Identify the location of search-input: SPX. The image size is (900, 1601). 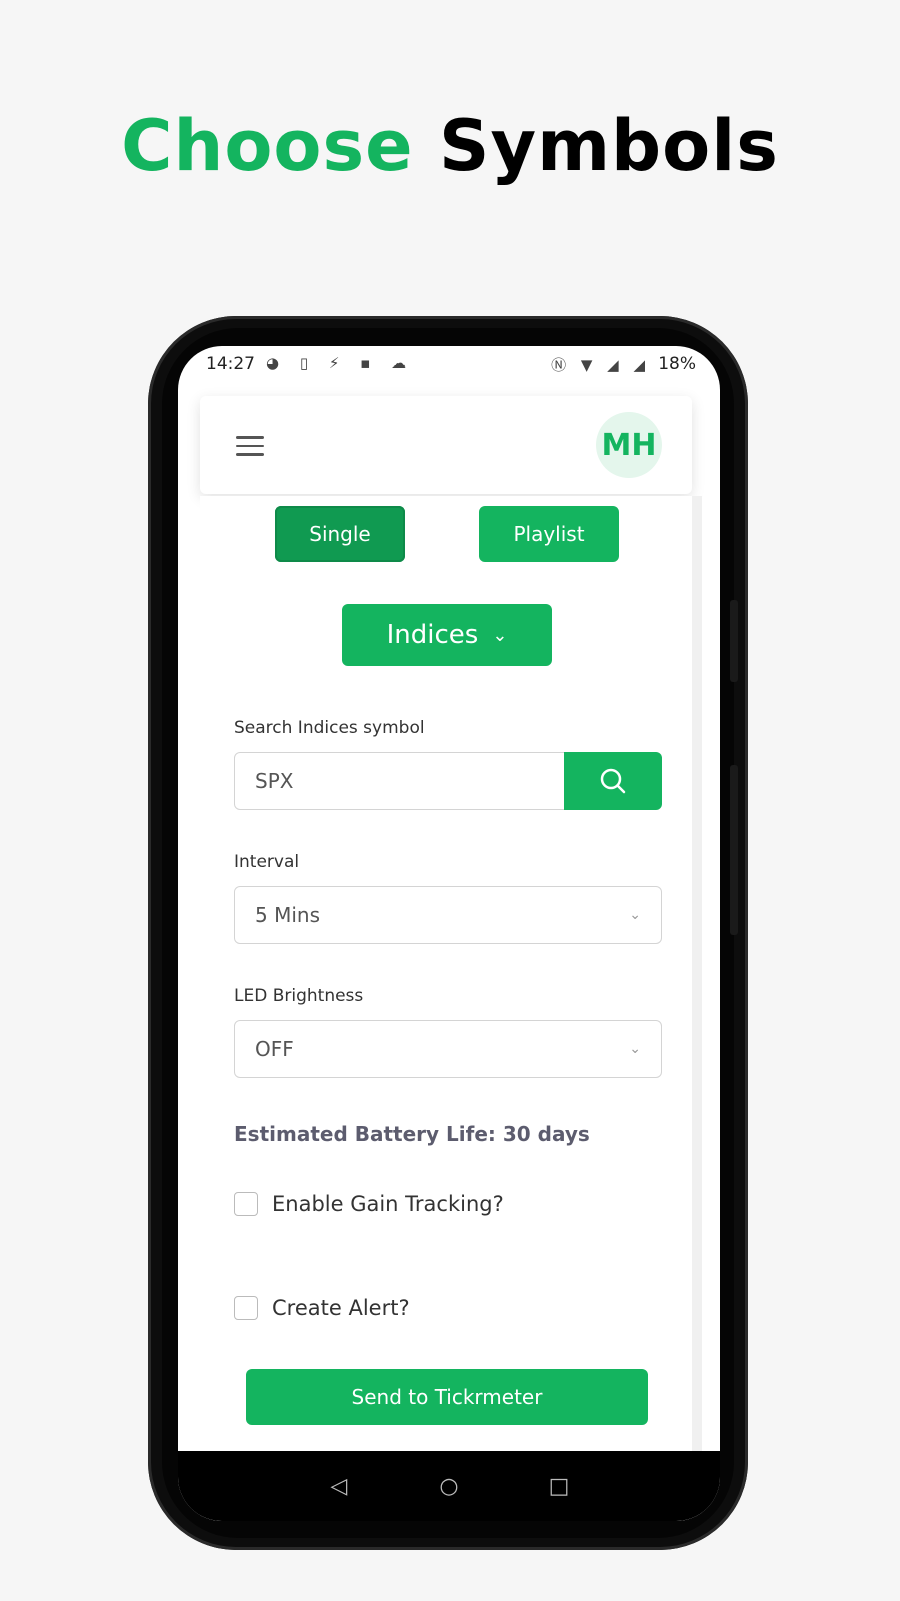
(401, 781).